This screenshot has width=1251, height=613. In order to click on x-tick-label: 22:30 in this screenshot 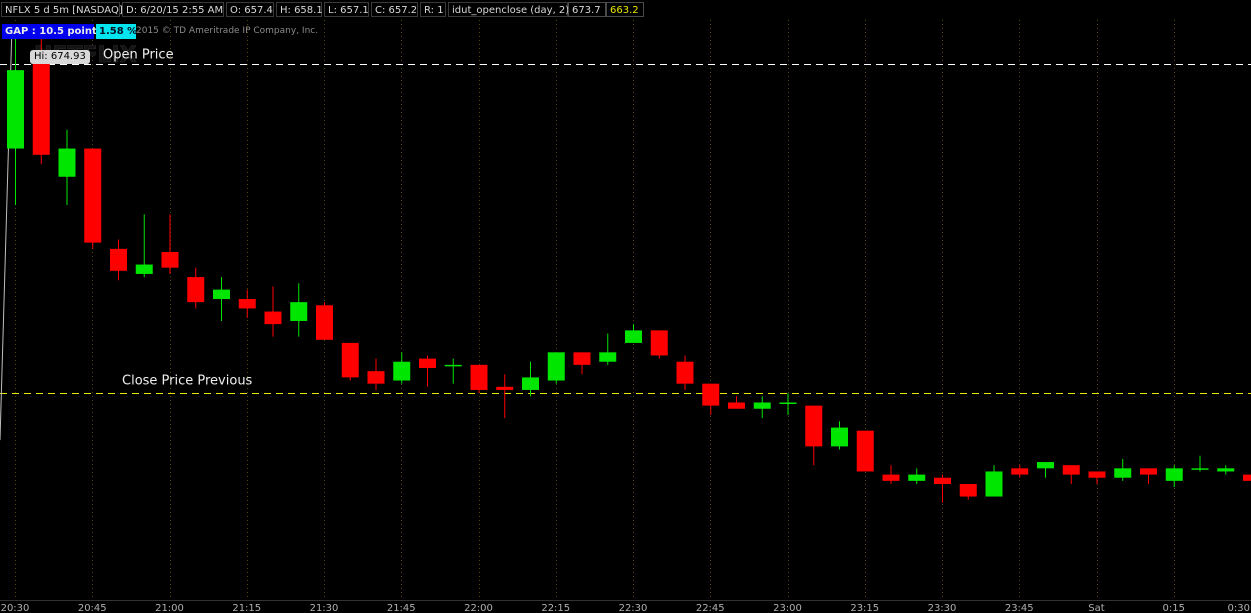, I will do `click(633, 608)`.